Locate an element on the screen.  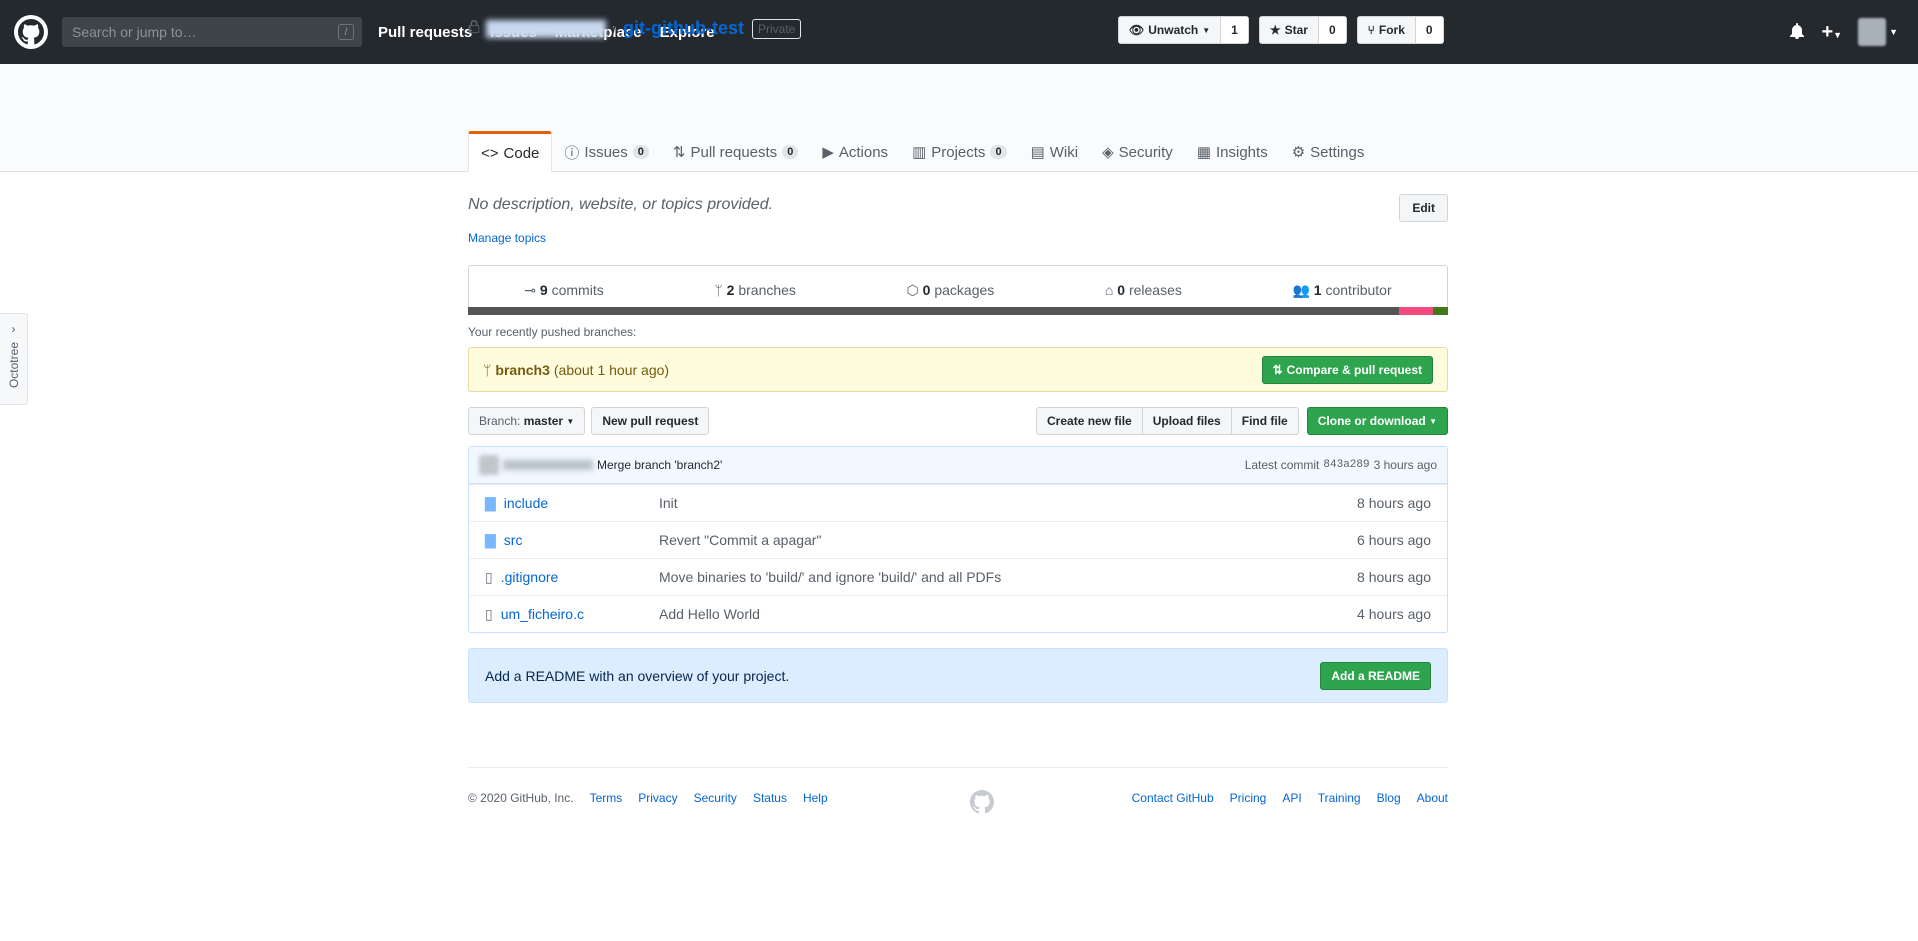
file-commit-message: Add Hello World is located at coordinates (995, 614).